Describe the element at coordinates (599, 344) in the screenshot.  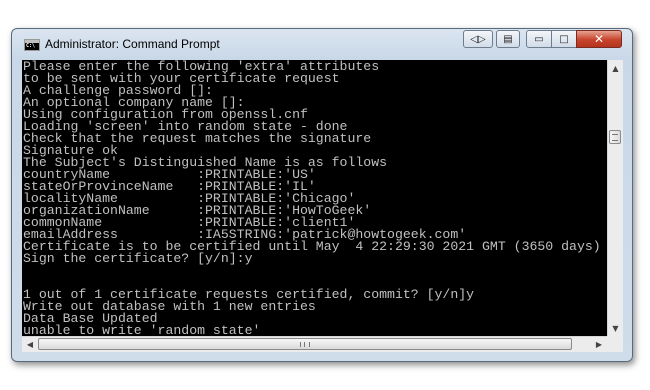
I see `scroll-right-icon: ▶` at that location.